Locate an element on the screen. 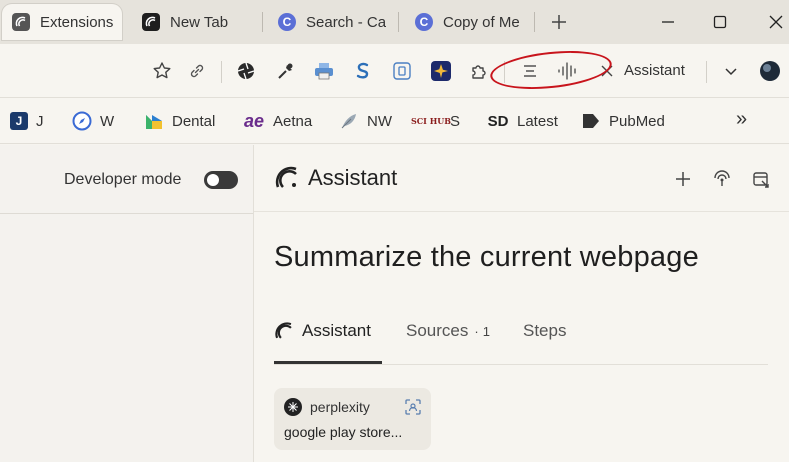 This screenshot has width=789, height=462. screenshot-extension-button is located at coordinates (402, 71).